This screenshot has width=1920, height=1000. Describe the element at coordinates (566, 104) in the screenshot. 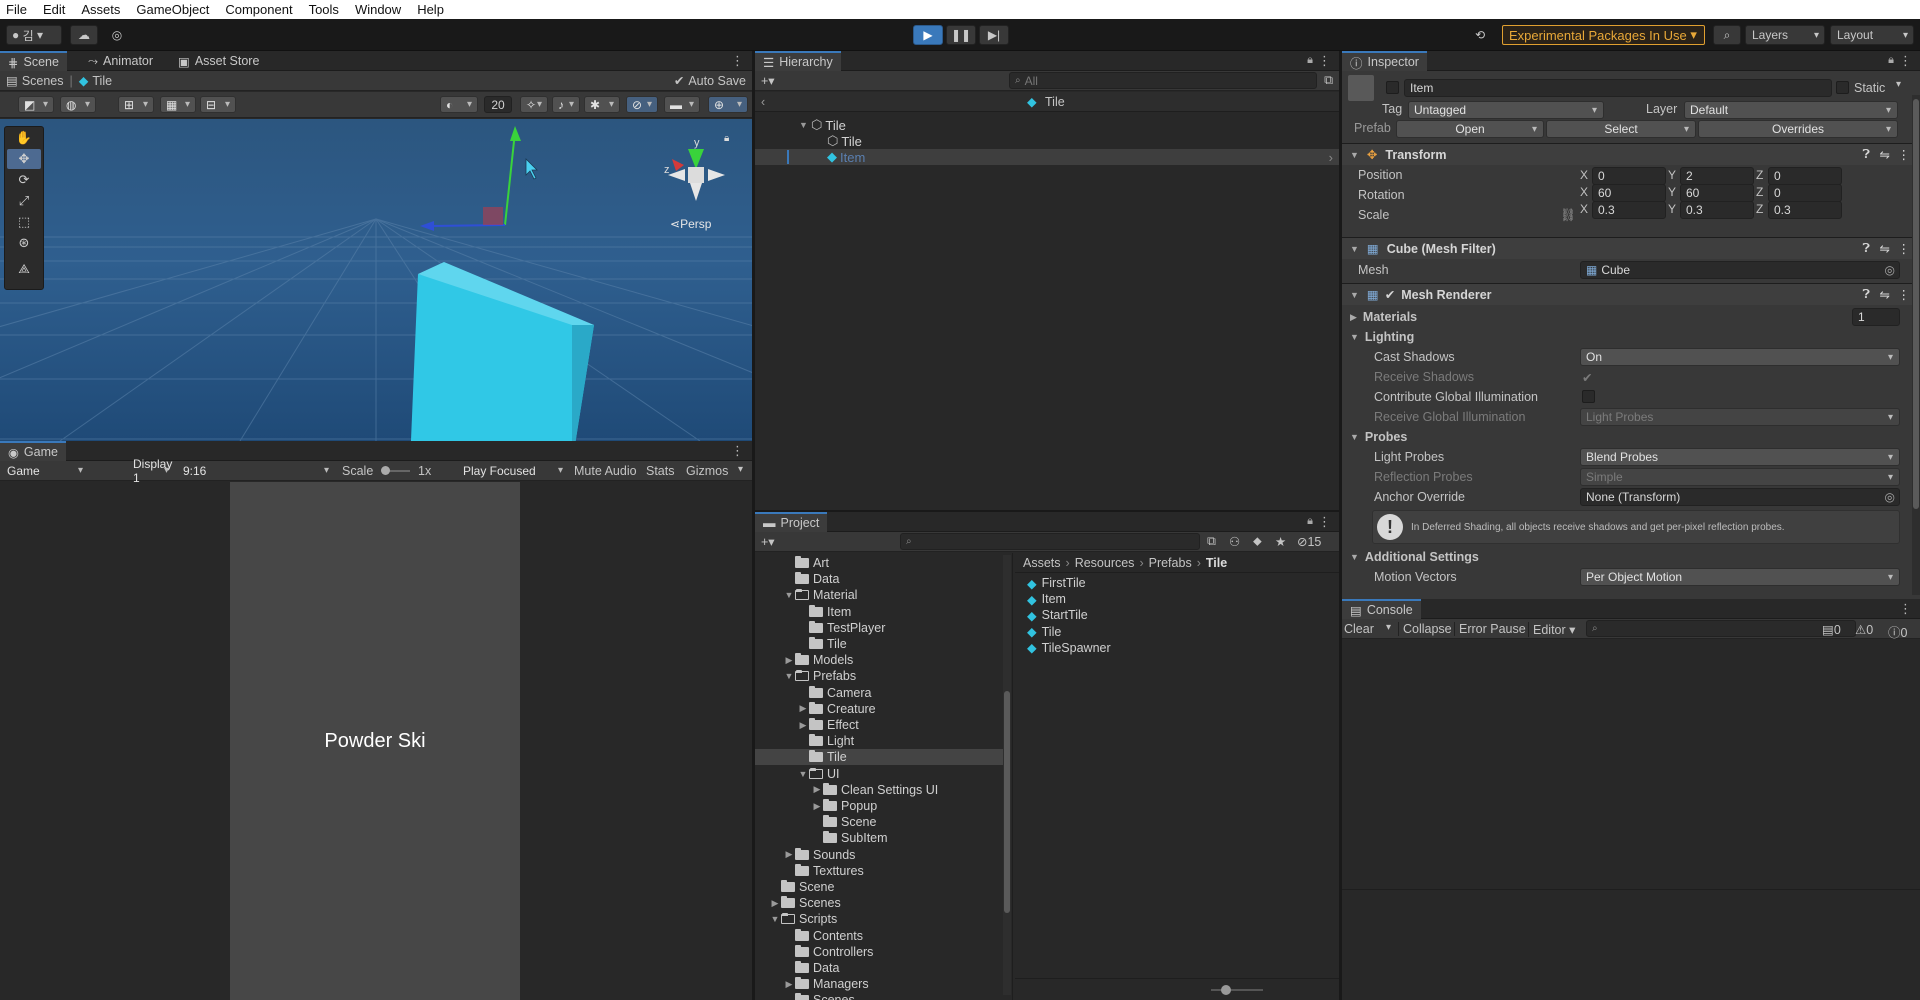

I see `audio-toggle: ♪` at that location.